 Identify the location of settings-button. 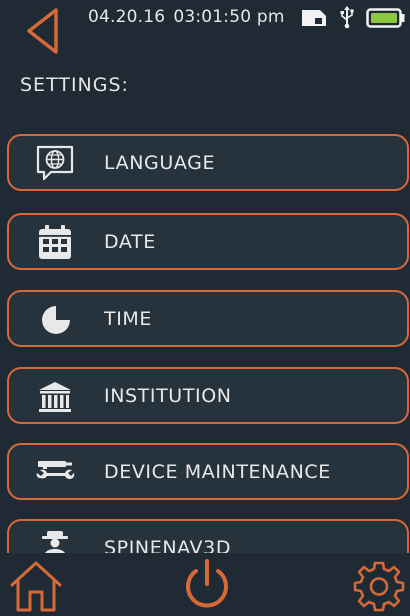
(379, 586).